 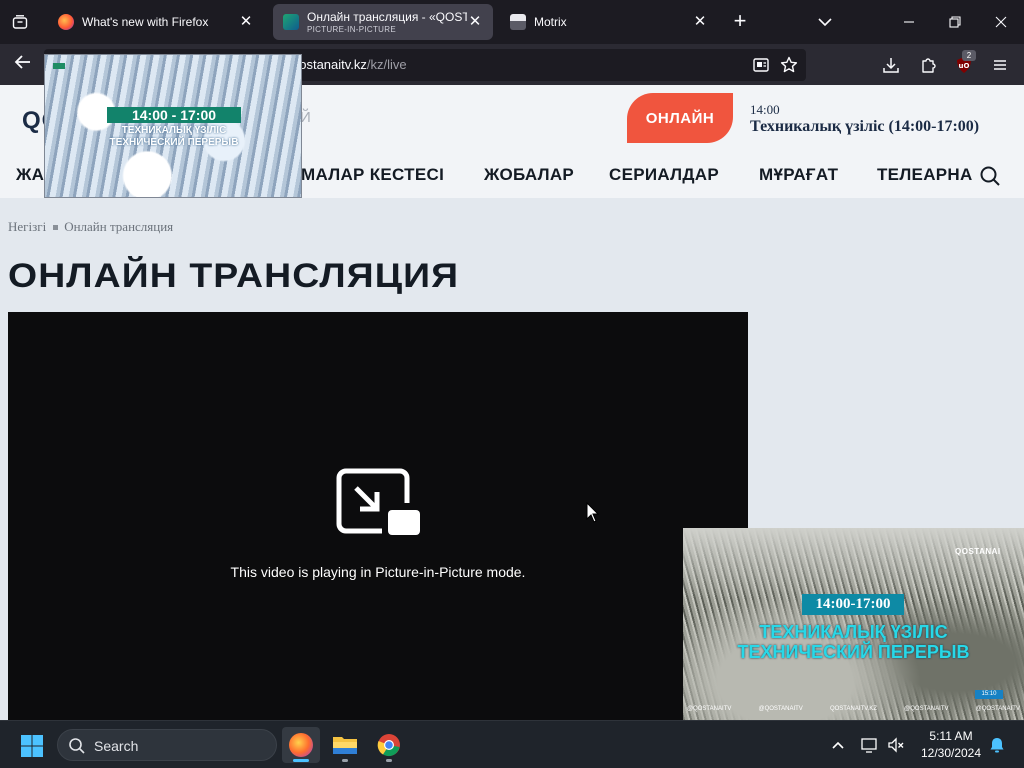 I want to click on menu-item-archive: МҰРАҒАТ, so click(x=798, y=175).